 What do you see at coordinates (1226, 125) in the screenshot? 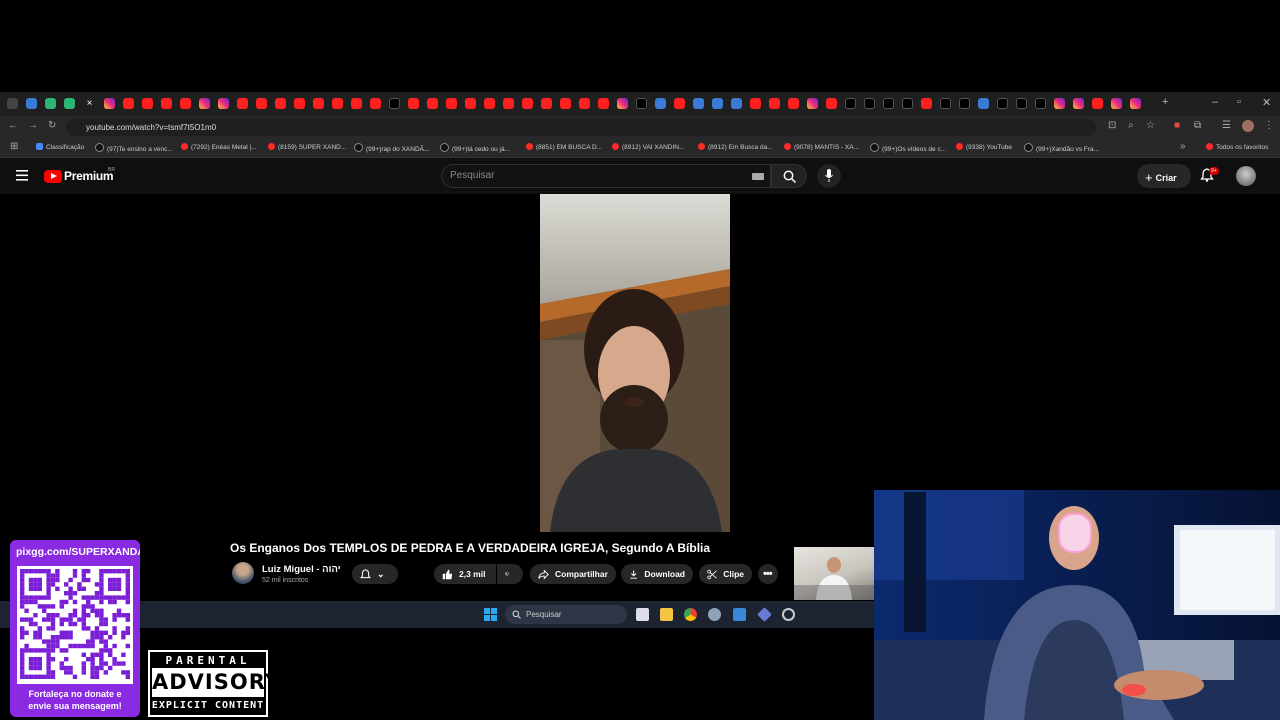
I see `side-panel-icon: ☰` at bounding box center [1226, 125].